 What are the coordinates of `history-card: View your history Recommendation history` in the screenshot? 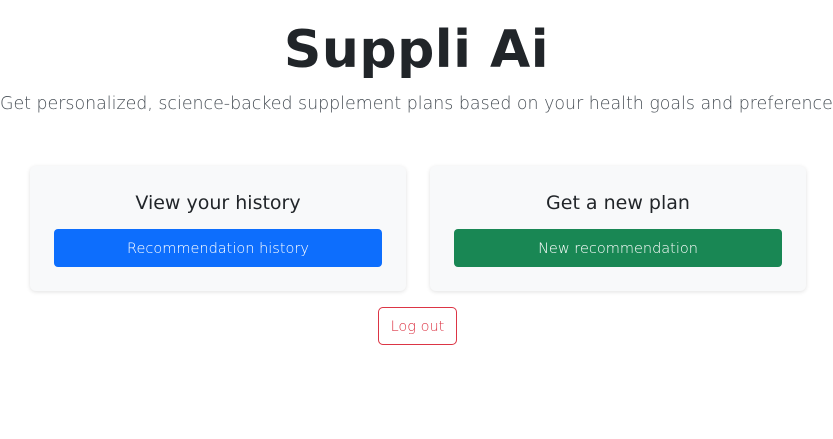 It's located at (218, 228).